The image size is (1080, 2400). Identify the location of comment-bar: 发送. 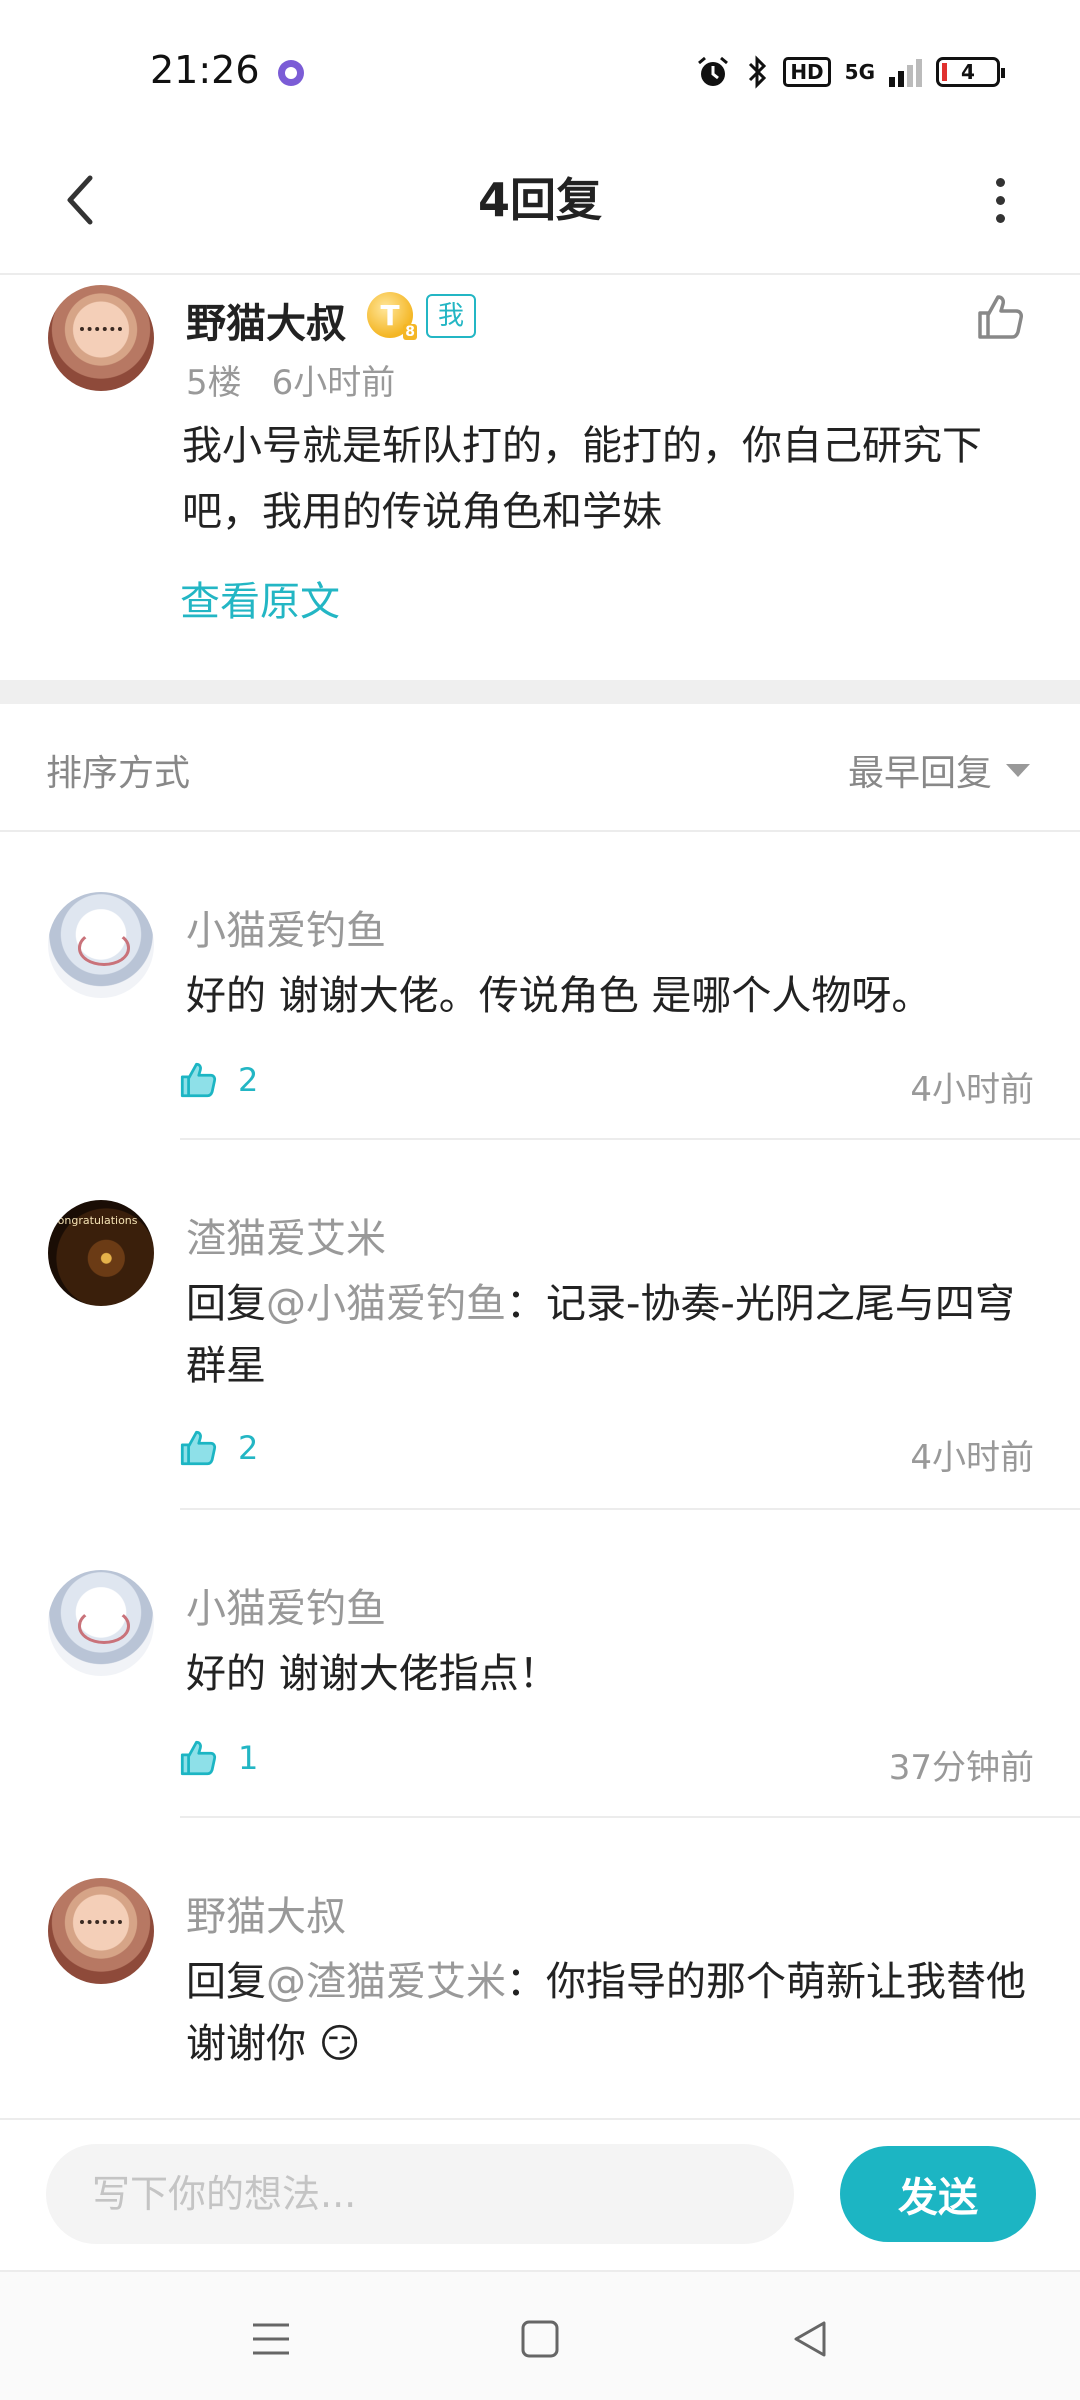
(540, 2194).